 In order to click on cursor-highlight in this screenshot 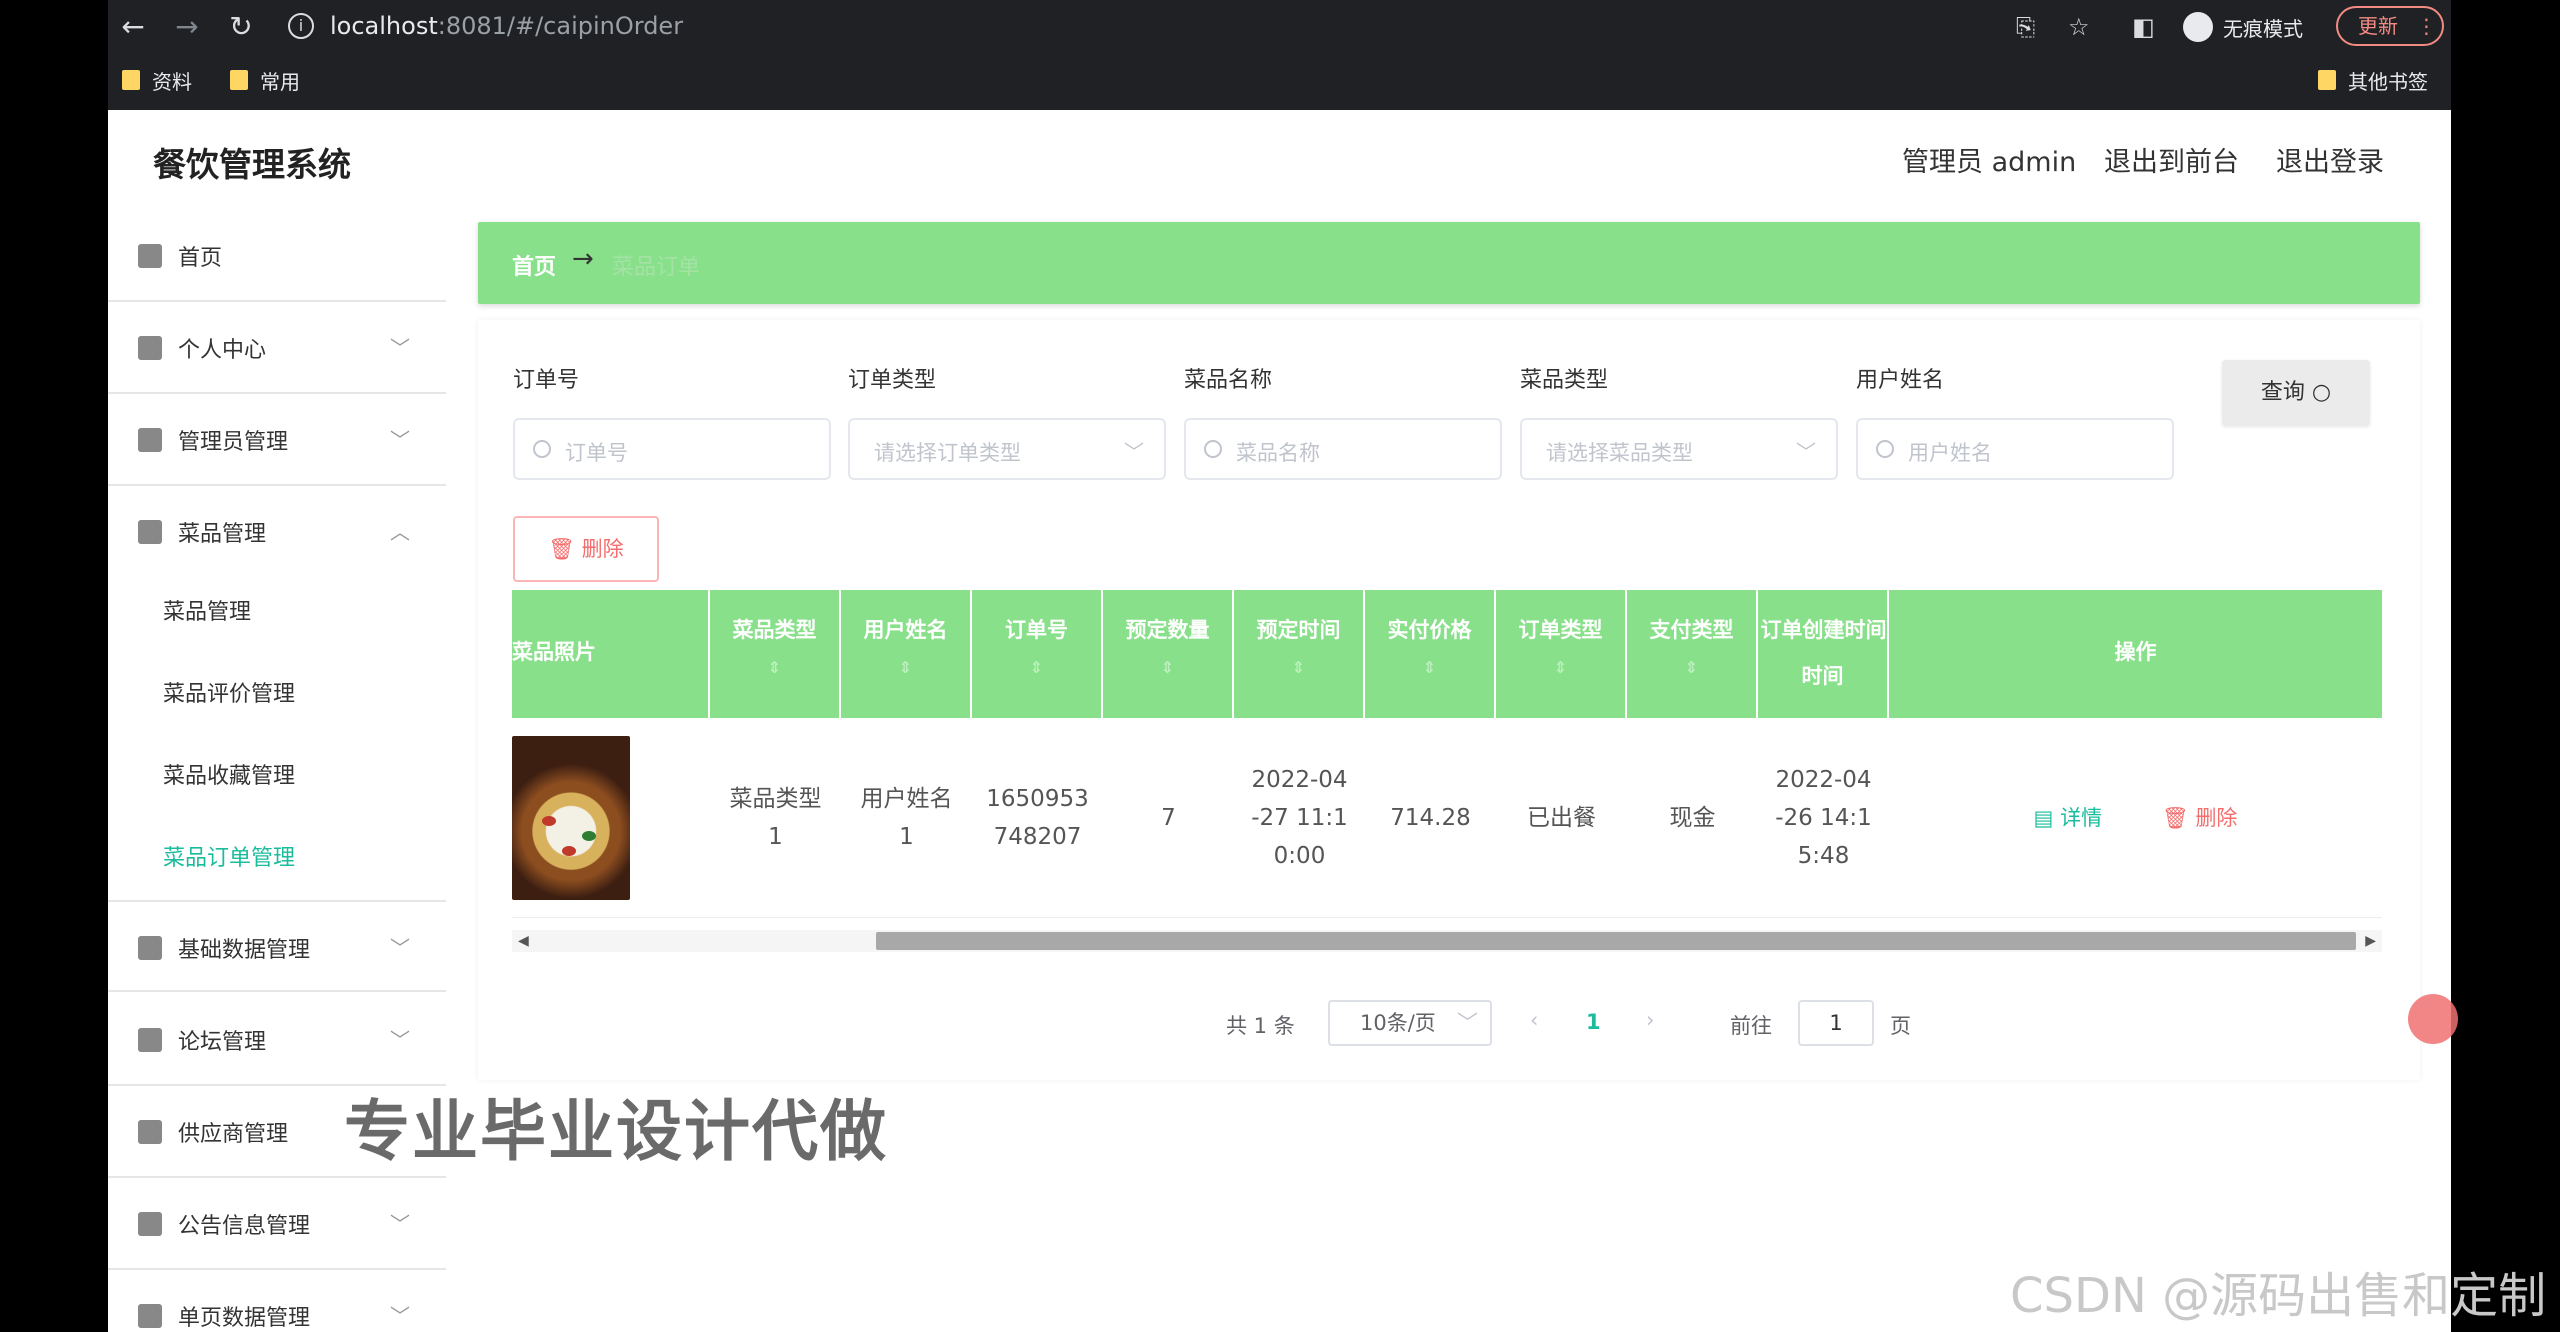, I will do `click(2433, 1019)`.